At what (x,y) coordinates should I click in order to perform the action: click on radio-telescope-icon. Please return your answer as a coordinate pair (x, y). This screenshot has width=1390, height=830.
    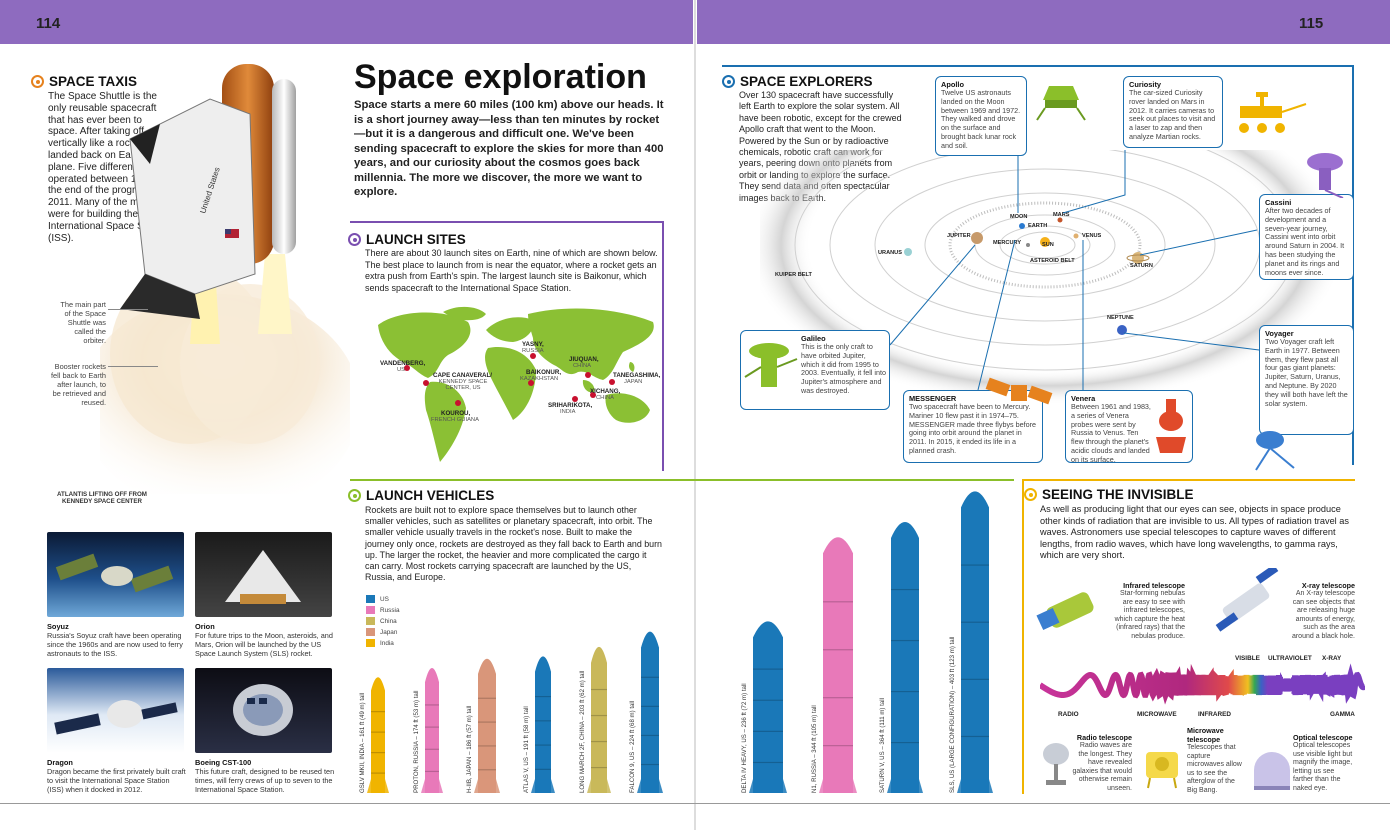
    Looking at the image, I should click on (1056, 764).